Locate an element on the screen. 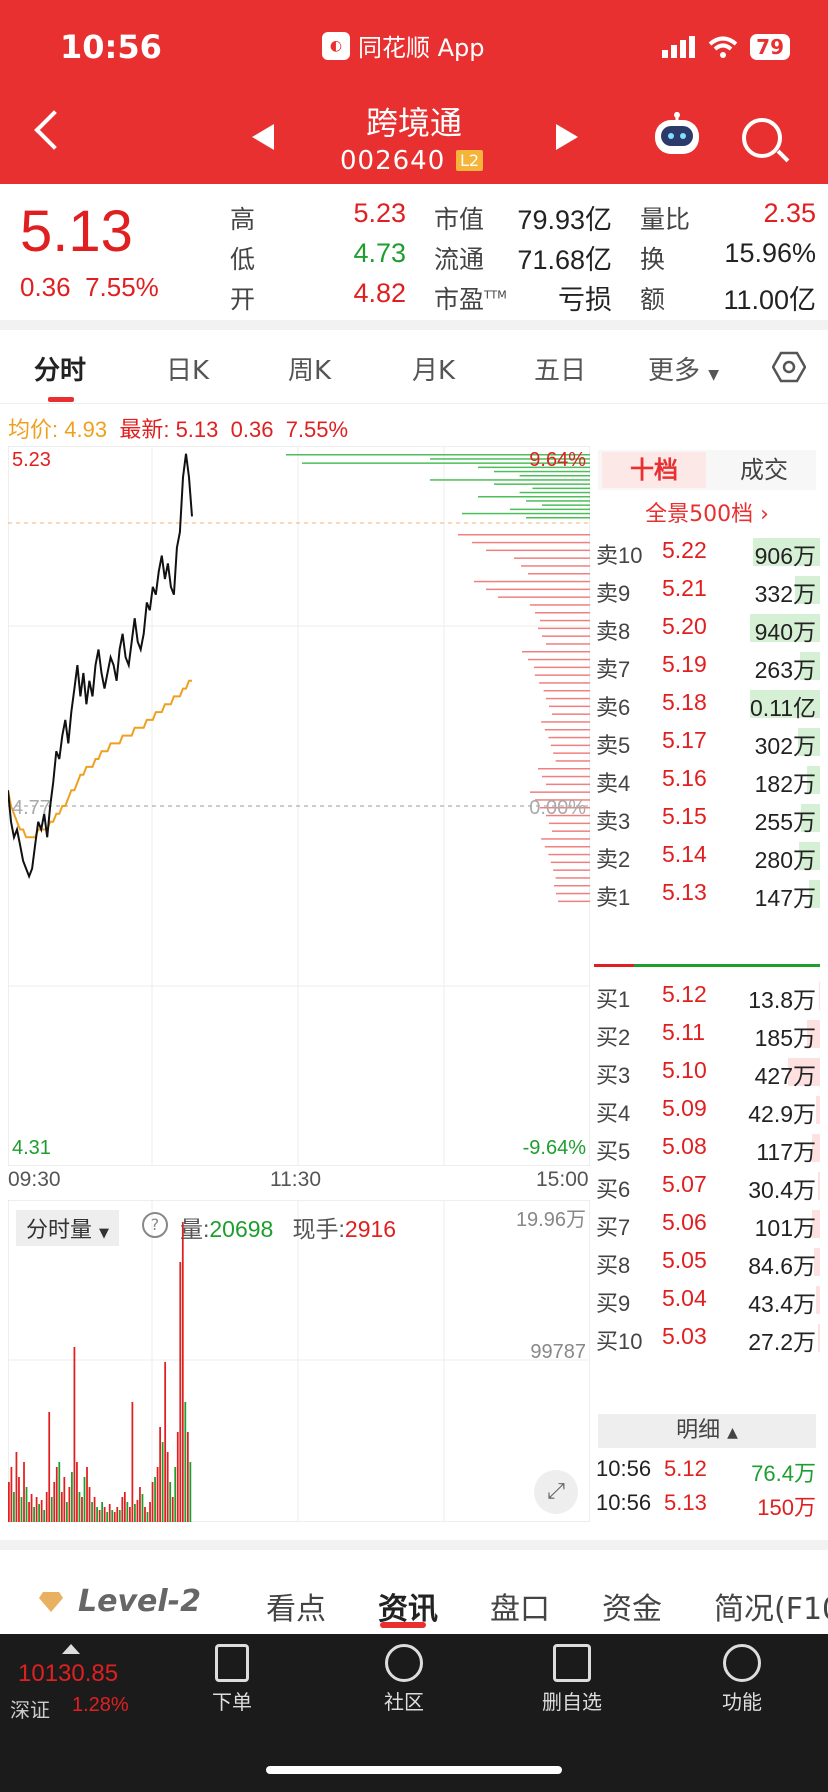  bid-volume-bar is located at coordinates (818, 1300).